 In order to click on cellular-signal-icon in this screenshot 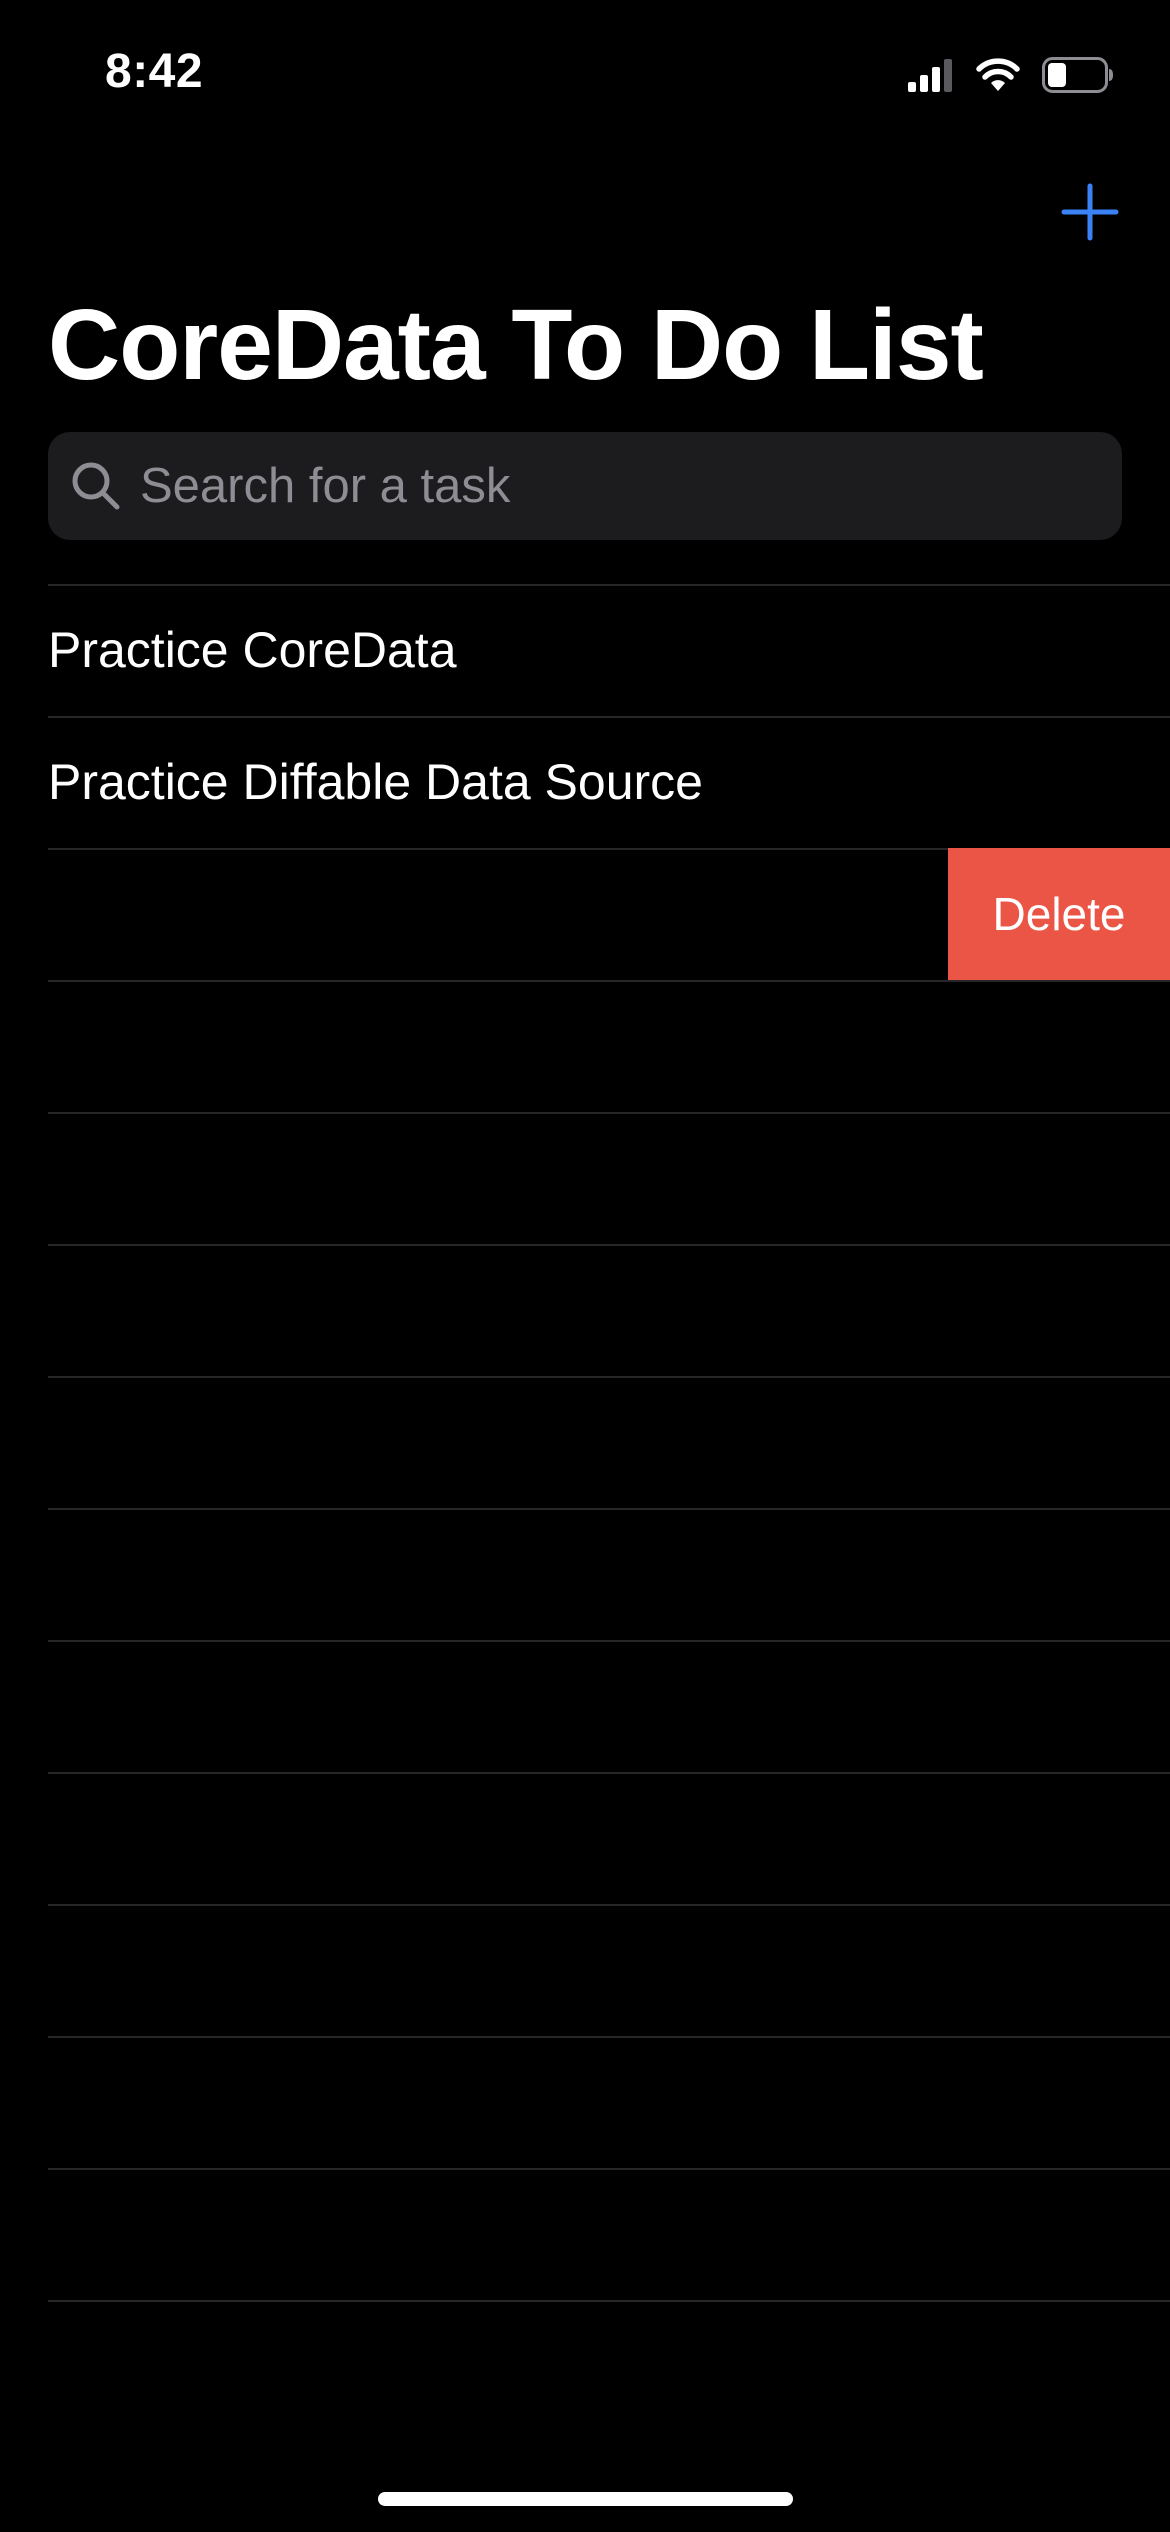, I will do `click(930, 75)`.